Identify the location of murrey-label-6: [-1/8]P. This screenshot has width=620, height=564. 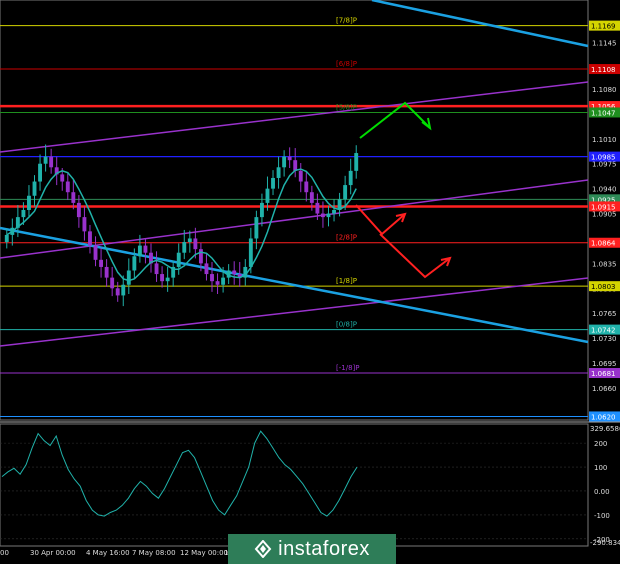
(347, 368).